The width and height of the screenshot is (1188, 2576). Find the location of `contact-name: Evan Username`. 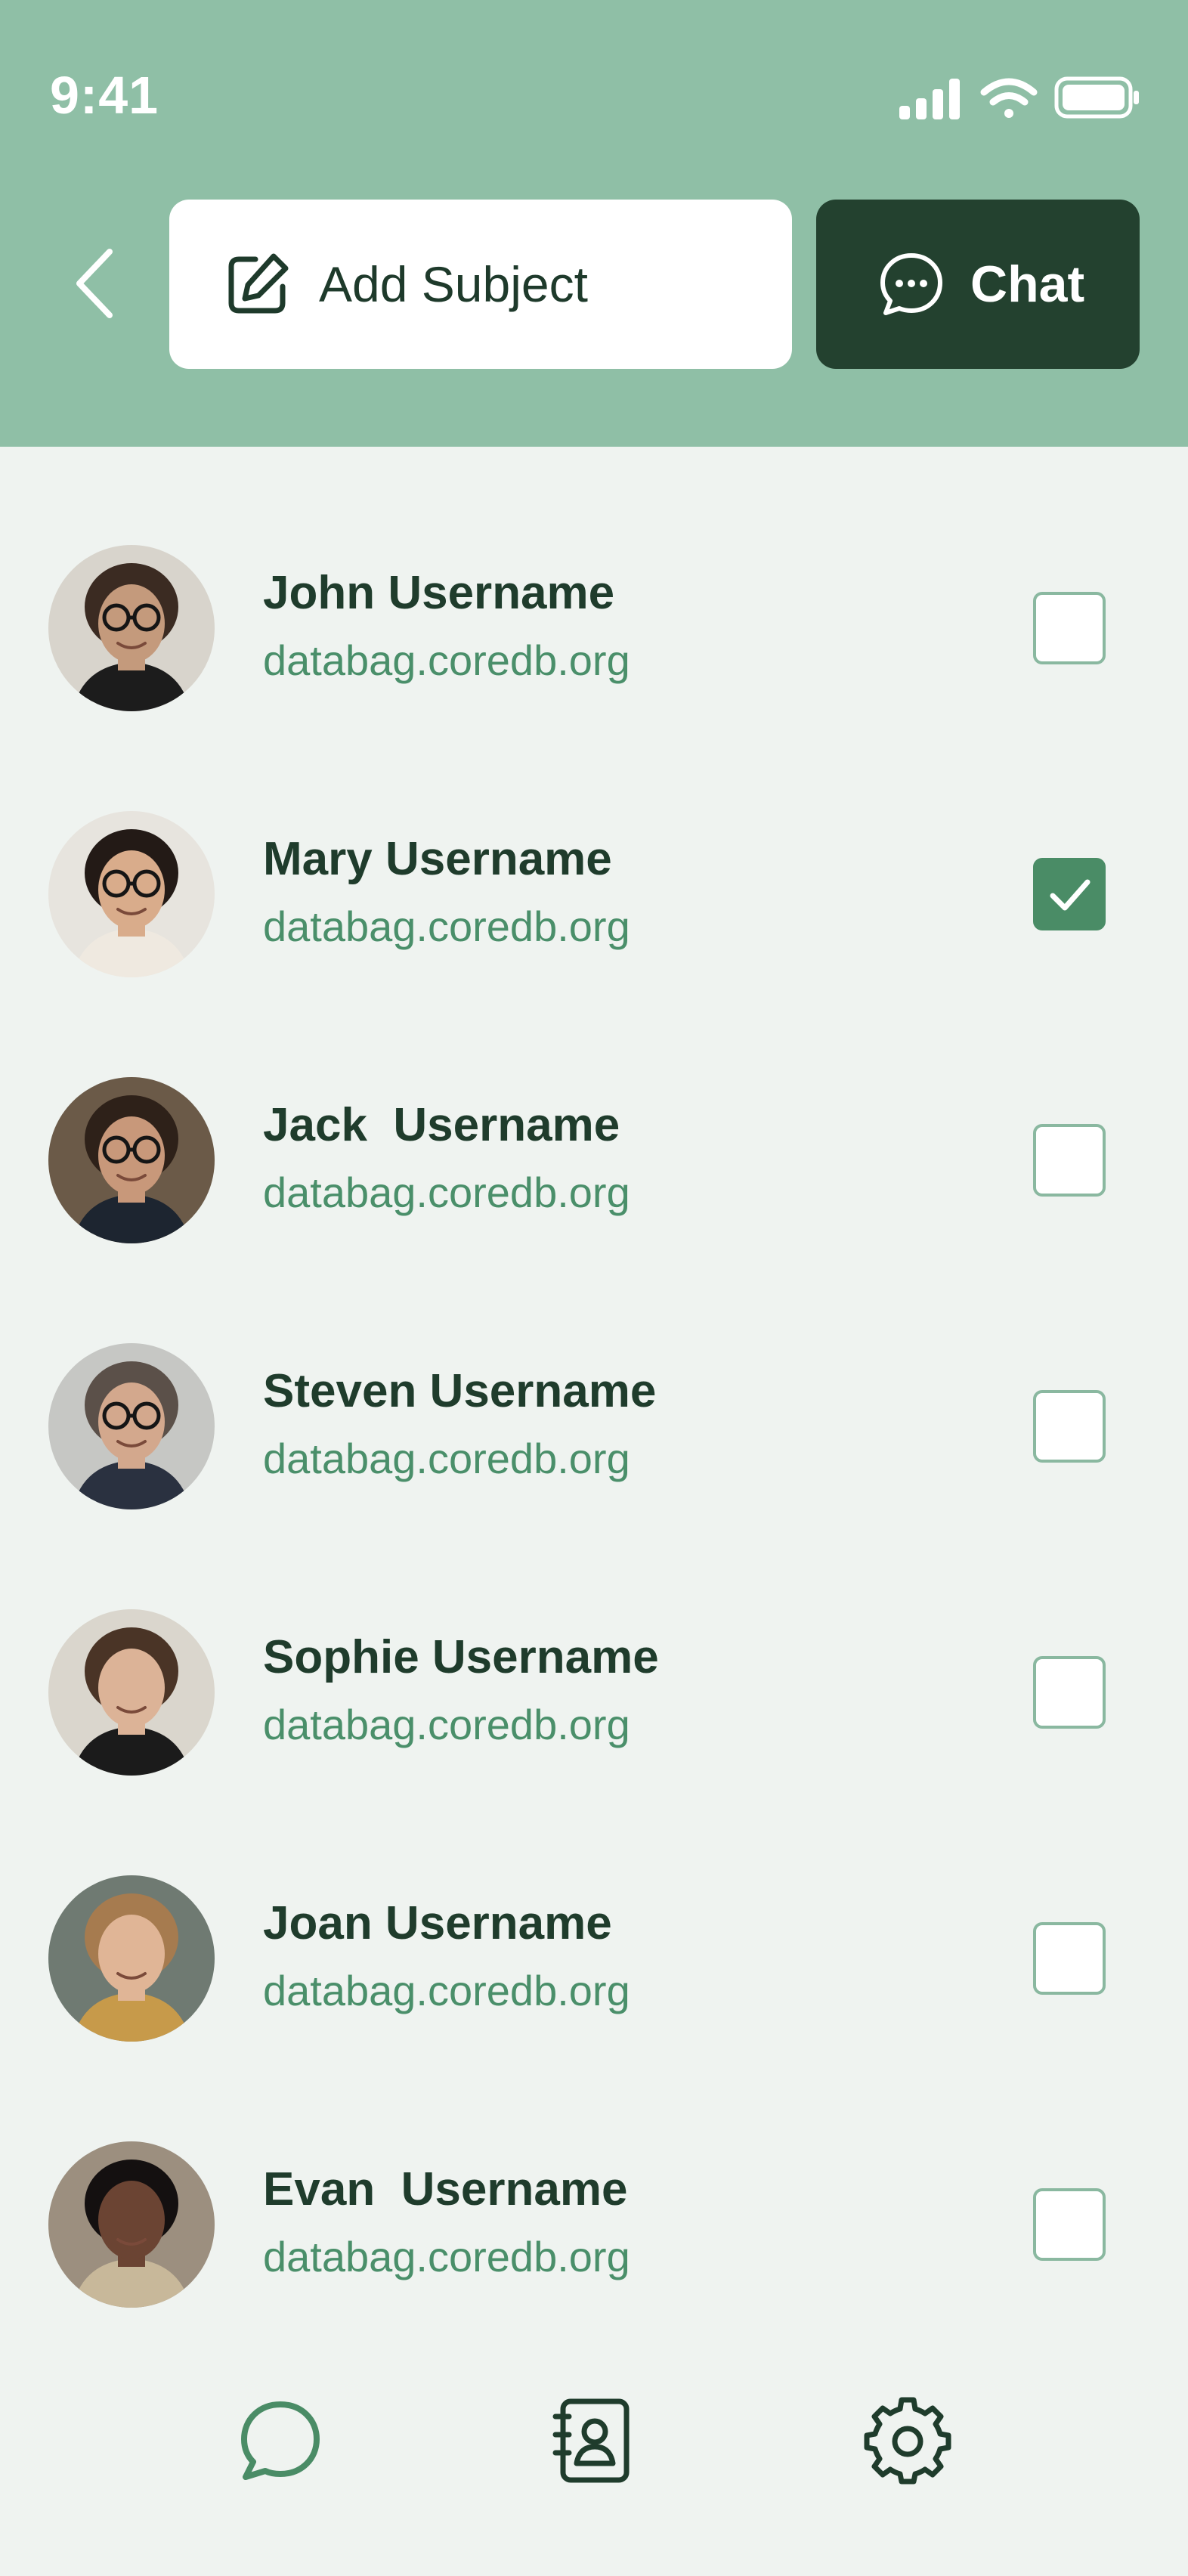

contact-name: Evan Username is located at coordinates (445, 2189).